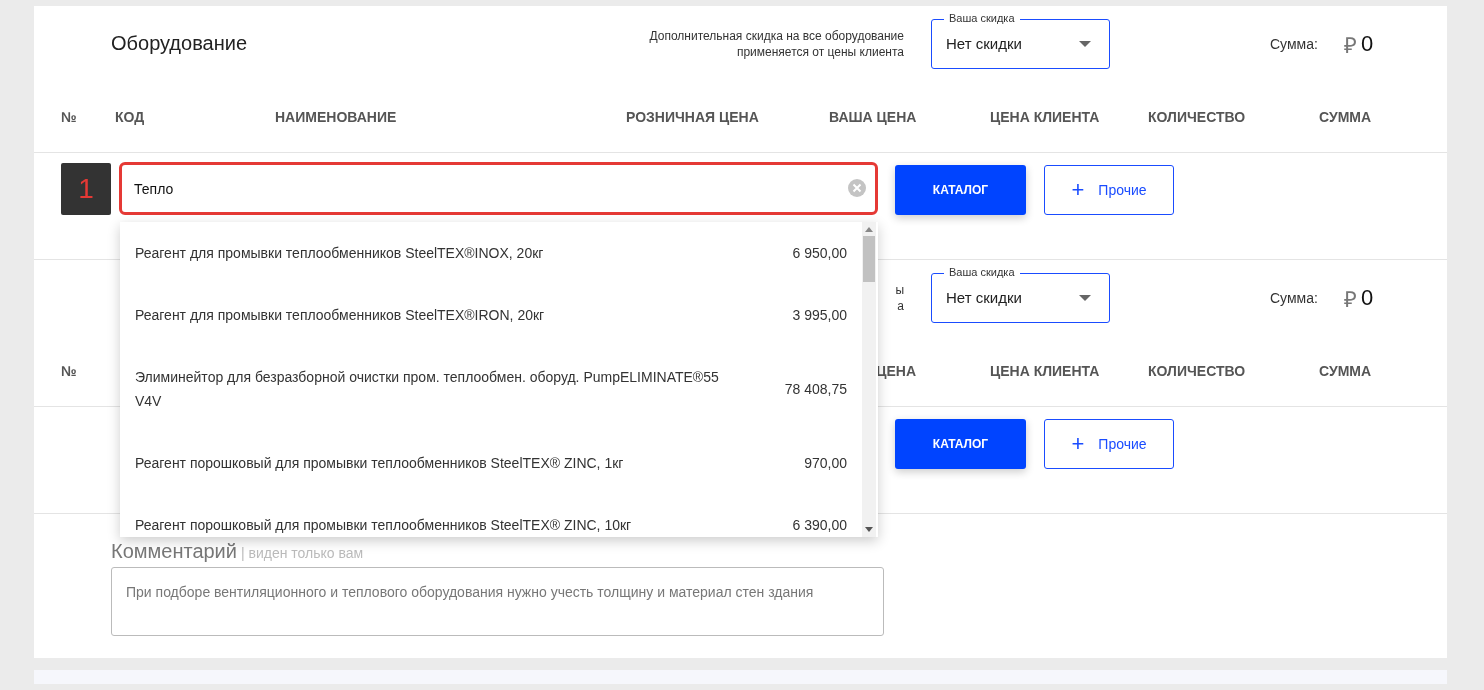  I want to click on section-title: Оборудование, so click(179, 43).